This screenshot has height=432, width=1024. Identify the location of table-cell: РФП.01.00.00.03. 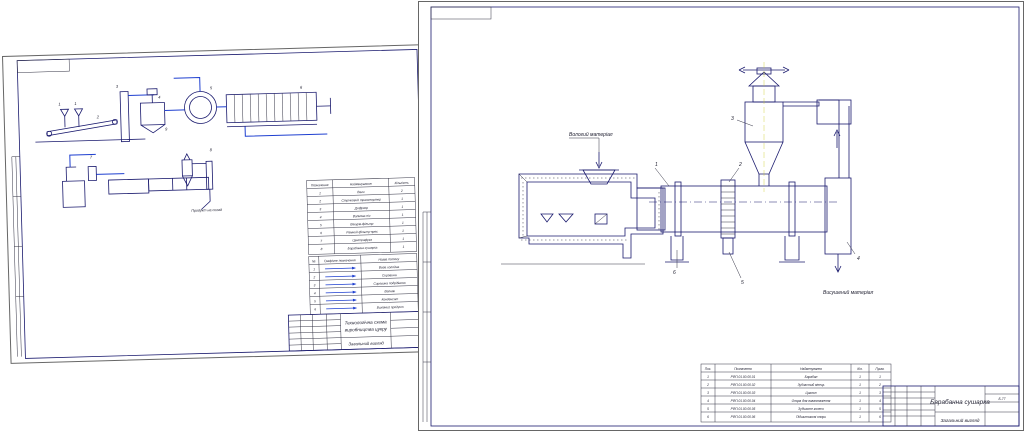
(743, 393).